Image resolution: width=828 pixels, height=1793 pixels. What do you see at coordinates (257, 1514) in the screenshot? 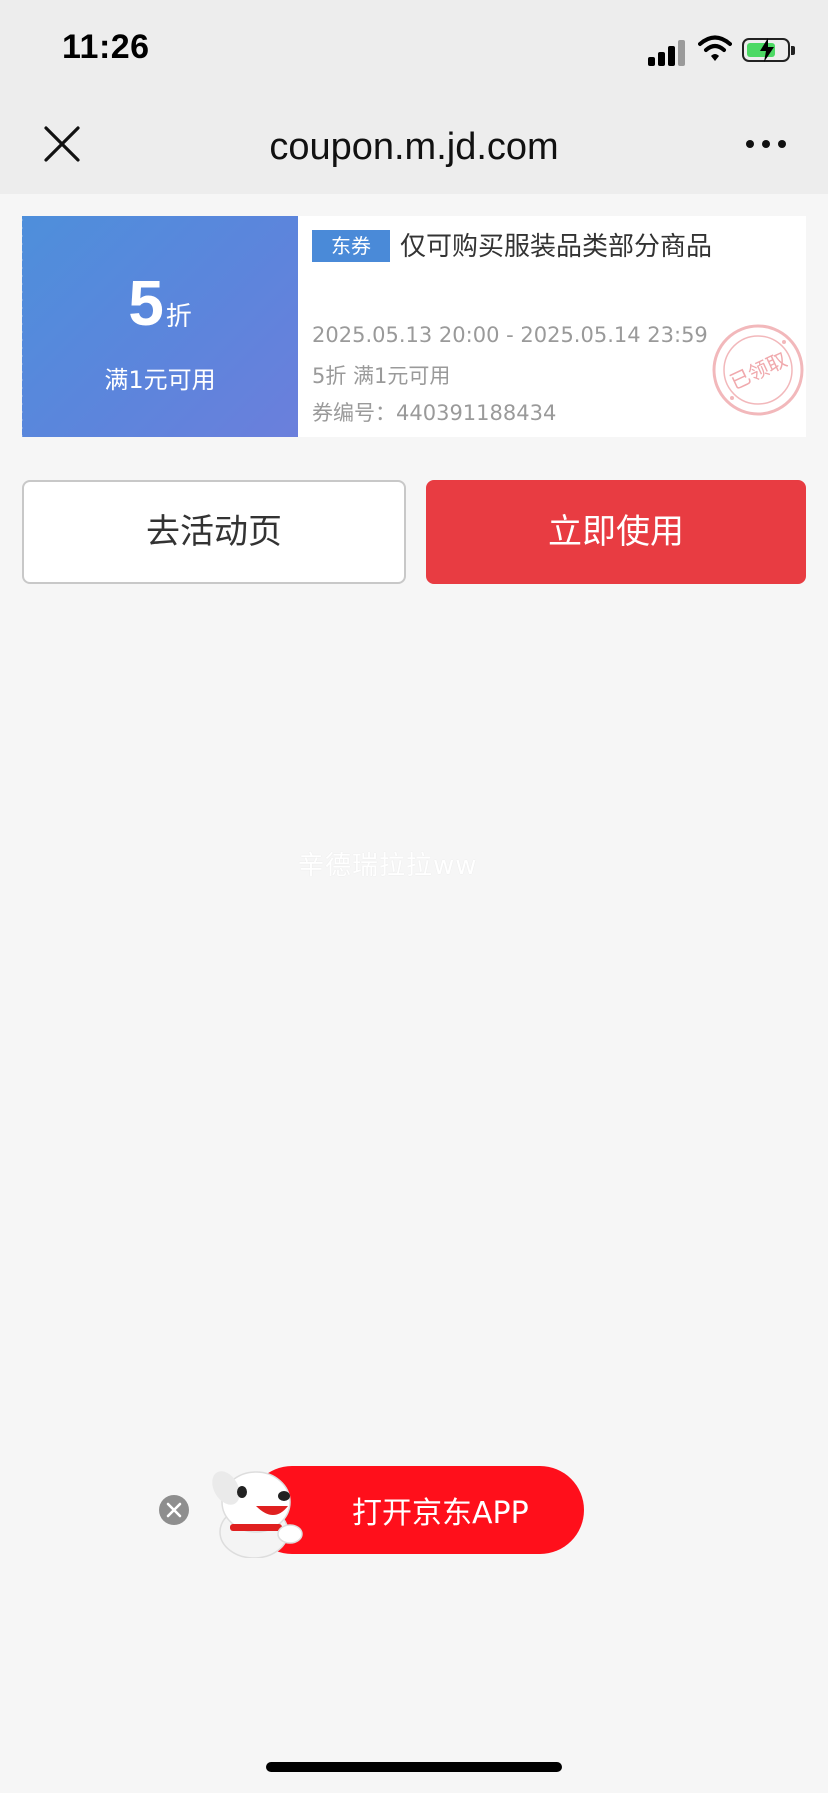
I see `jd-dog-mascot-icon` at bounding box center [257, 1514].